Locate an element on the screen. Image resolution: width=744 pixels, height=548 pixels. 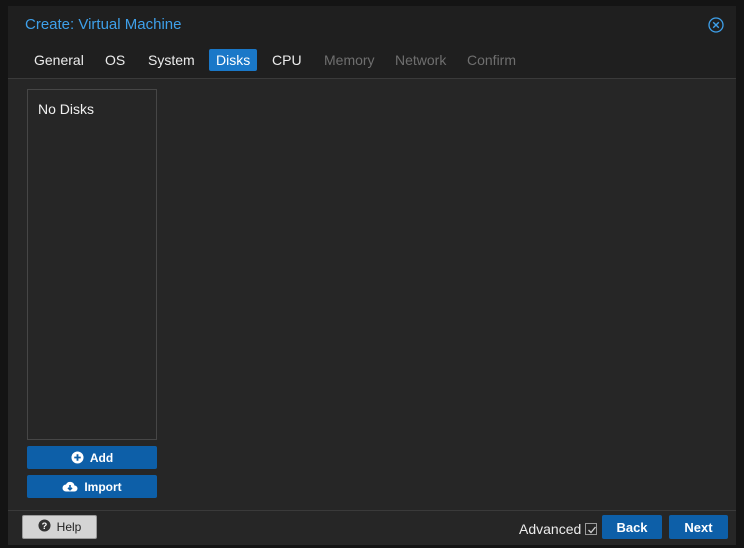
close-icon is located at coordinates (716, 25).